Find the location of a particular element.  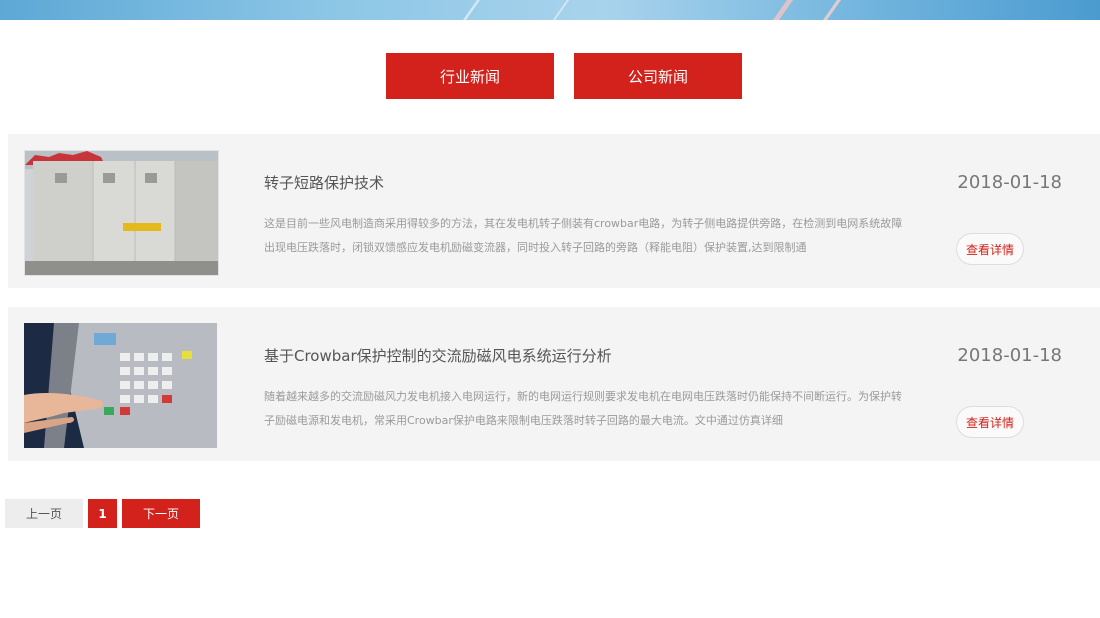

top-banner is located at coordinates (550, 10).